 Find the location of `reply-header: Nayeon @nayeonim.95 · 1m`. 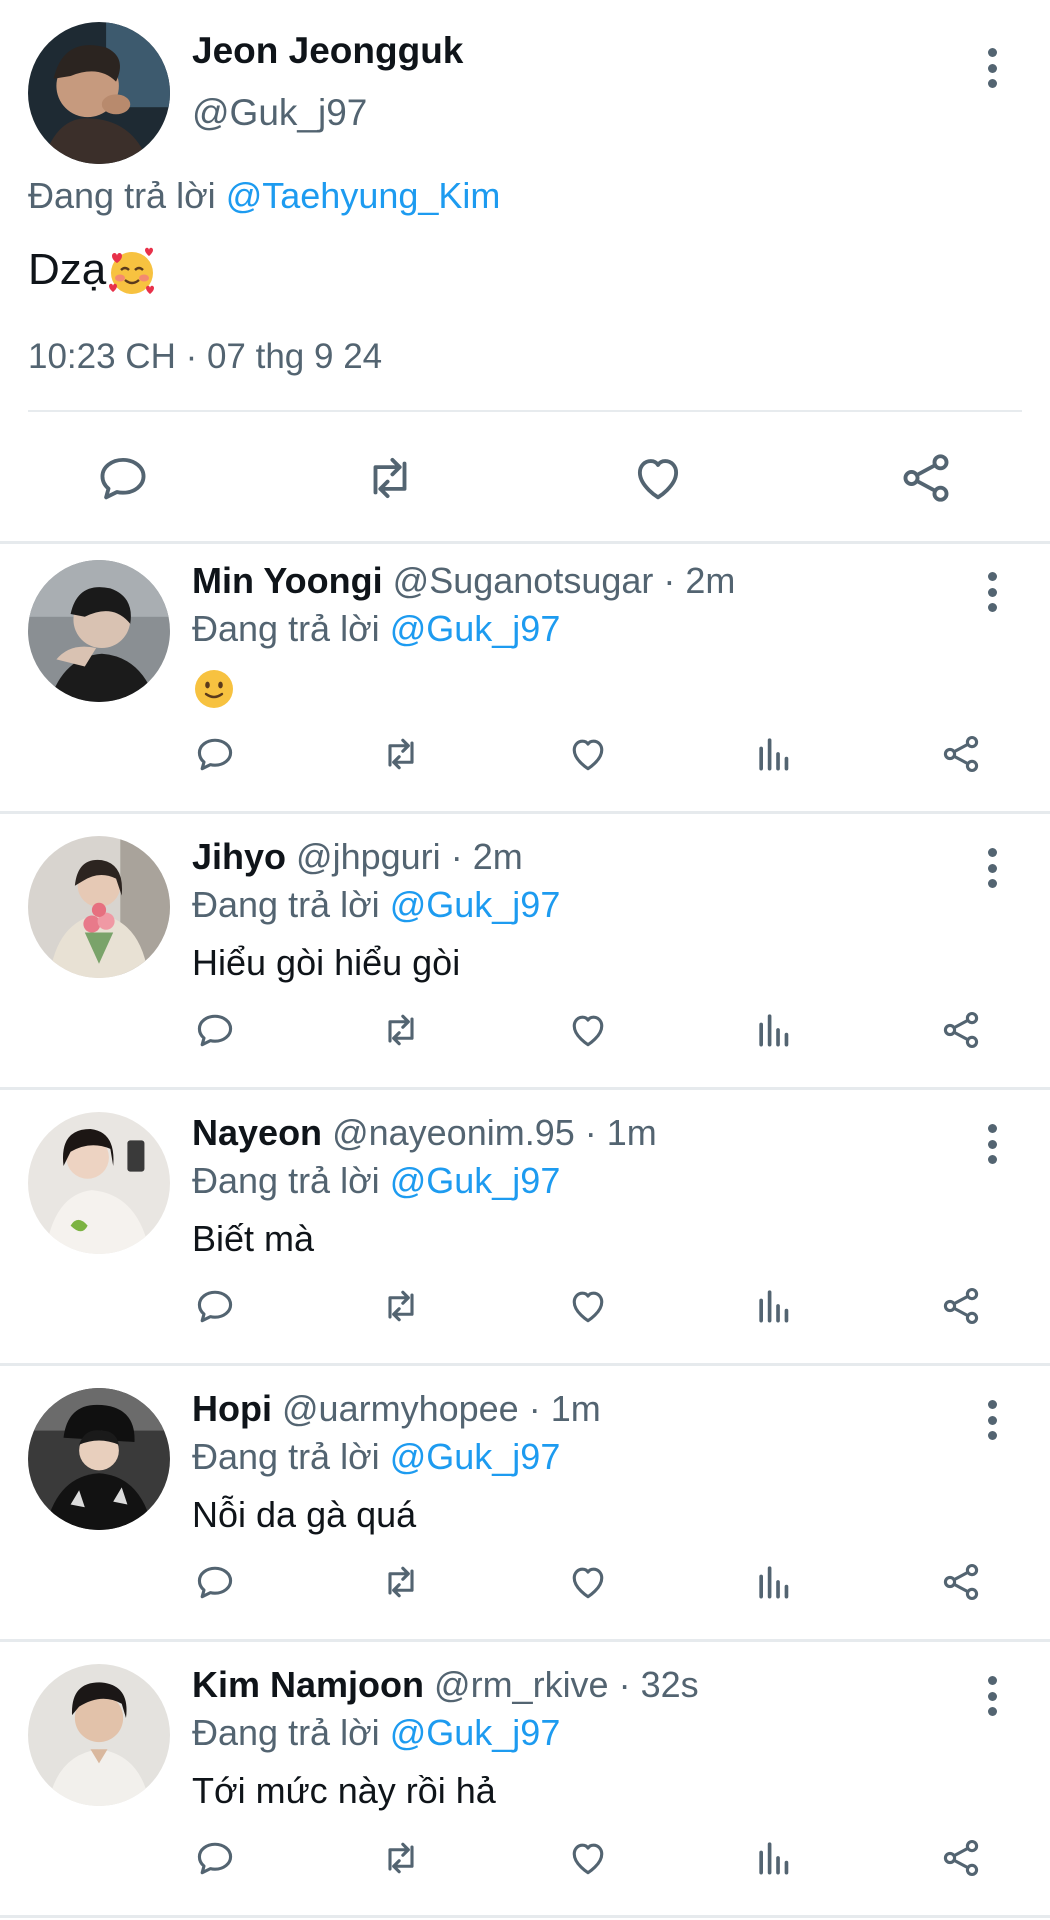

reply-header: Nayeon @nayeonim.95 · 1m is located at coordinates (424, 1133).